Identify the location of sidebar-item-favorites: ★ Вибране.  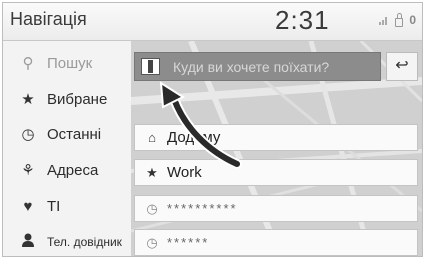
(67, 99).